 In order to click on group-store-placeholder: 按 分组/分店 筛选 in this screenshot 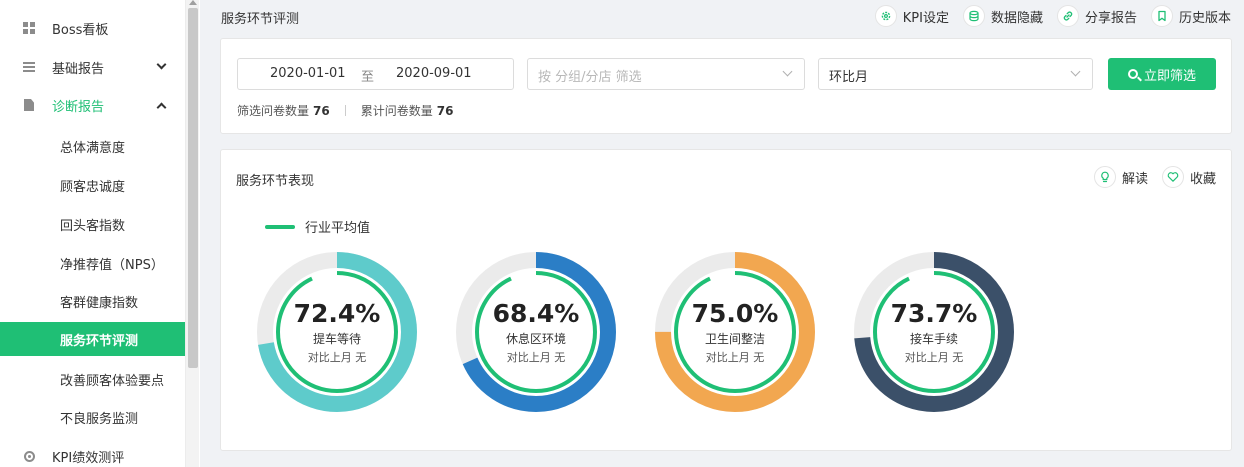, I will do `click(590, 77)`.